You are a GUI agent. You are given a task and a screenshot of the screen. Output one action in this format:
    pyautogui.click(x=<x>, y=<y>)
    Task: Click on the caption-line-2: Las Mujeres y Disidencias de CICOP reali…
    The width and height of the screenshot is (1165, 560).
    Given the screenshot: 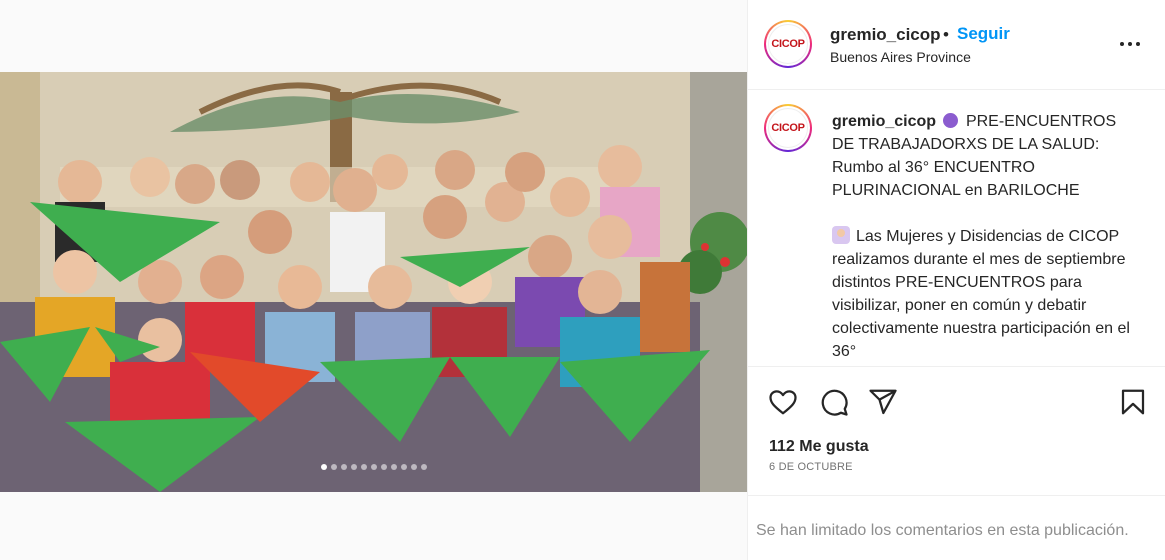 What is the action you would take?
    pyautogui.click(x=981, y=294)
    